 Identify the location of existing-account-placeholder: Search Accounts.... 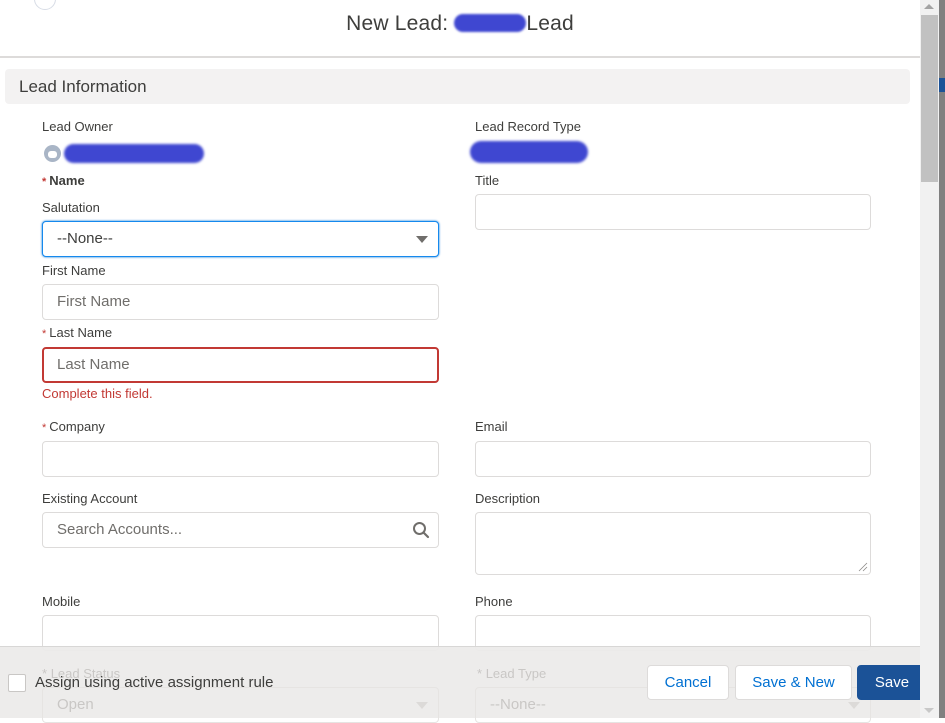
(120, 529).